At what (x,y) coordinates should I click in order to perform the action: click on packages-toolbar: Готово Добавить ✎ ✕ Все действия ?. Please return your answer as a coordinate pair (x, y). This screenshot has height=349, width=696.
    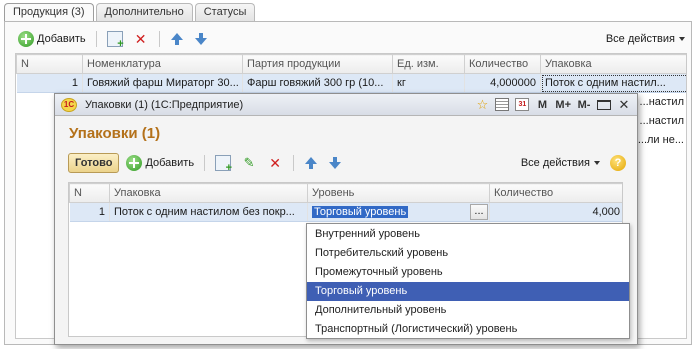
    Looking at the image, I should click on (348, 163).